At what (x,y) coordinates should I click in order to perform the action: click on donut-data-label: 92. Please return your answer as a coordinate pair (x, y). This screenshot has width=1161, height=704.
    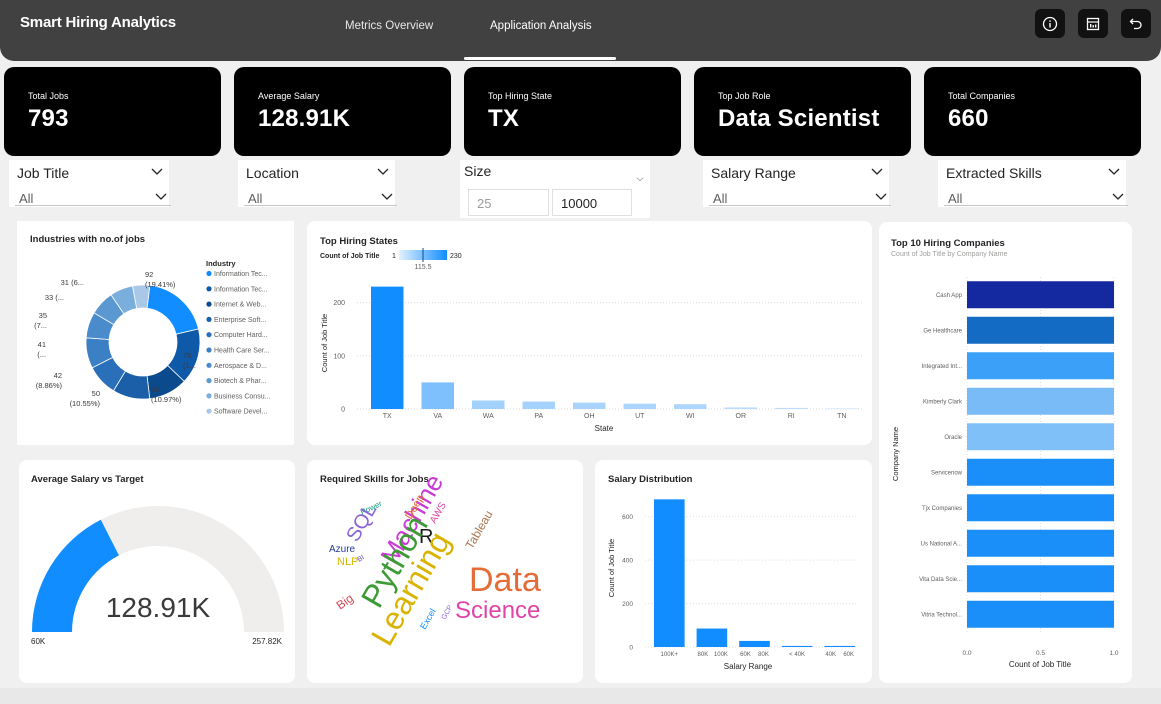
    Looking at the image, I should click on (149, 274).